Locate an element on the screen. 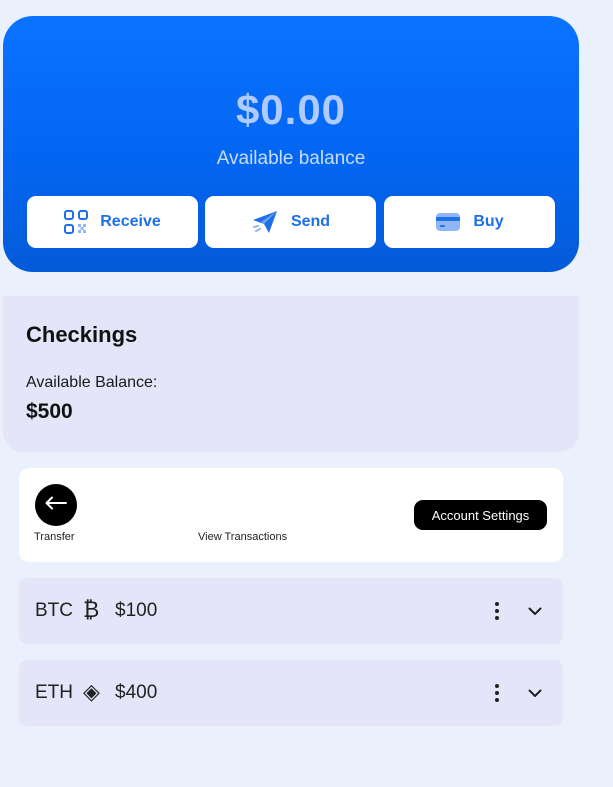  checkings-balance-label: Available Balance: is located at coordinates (92, 382).